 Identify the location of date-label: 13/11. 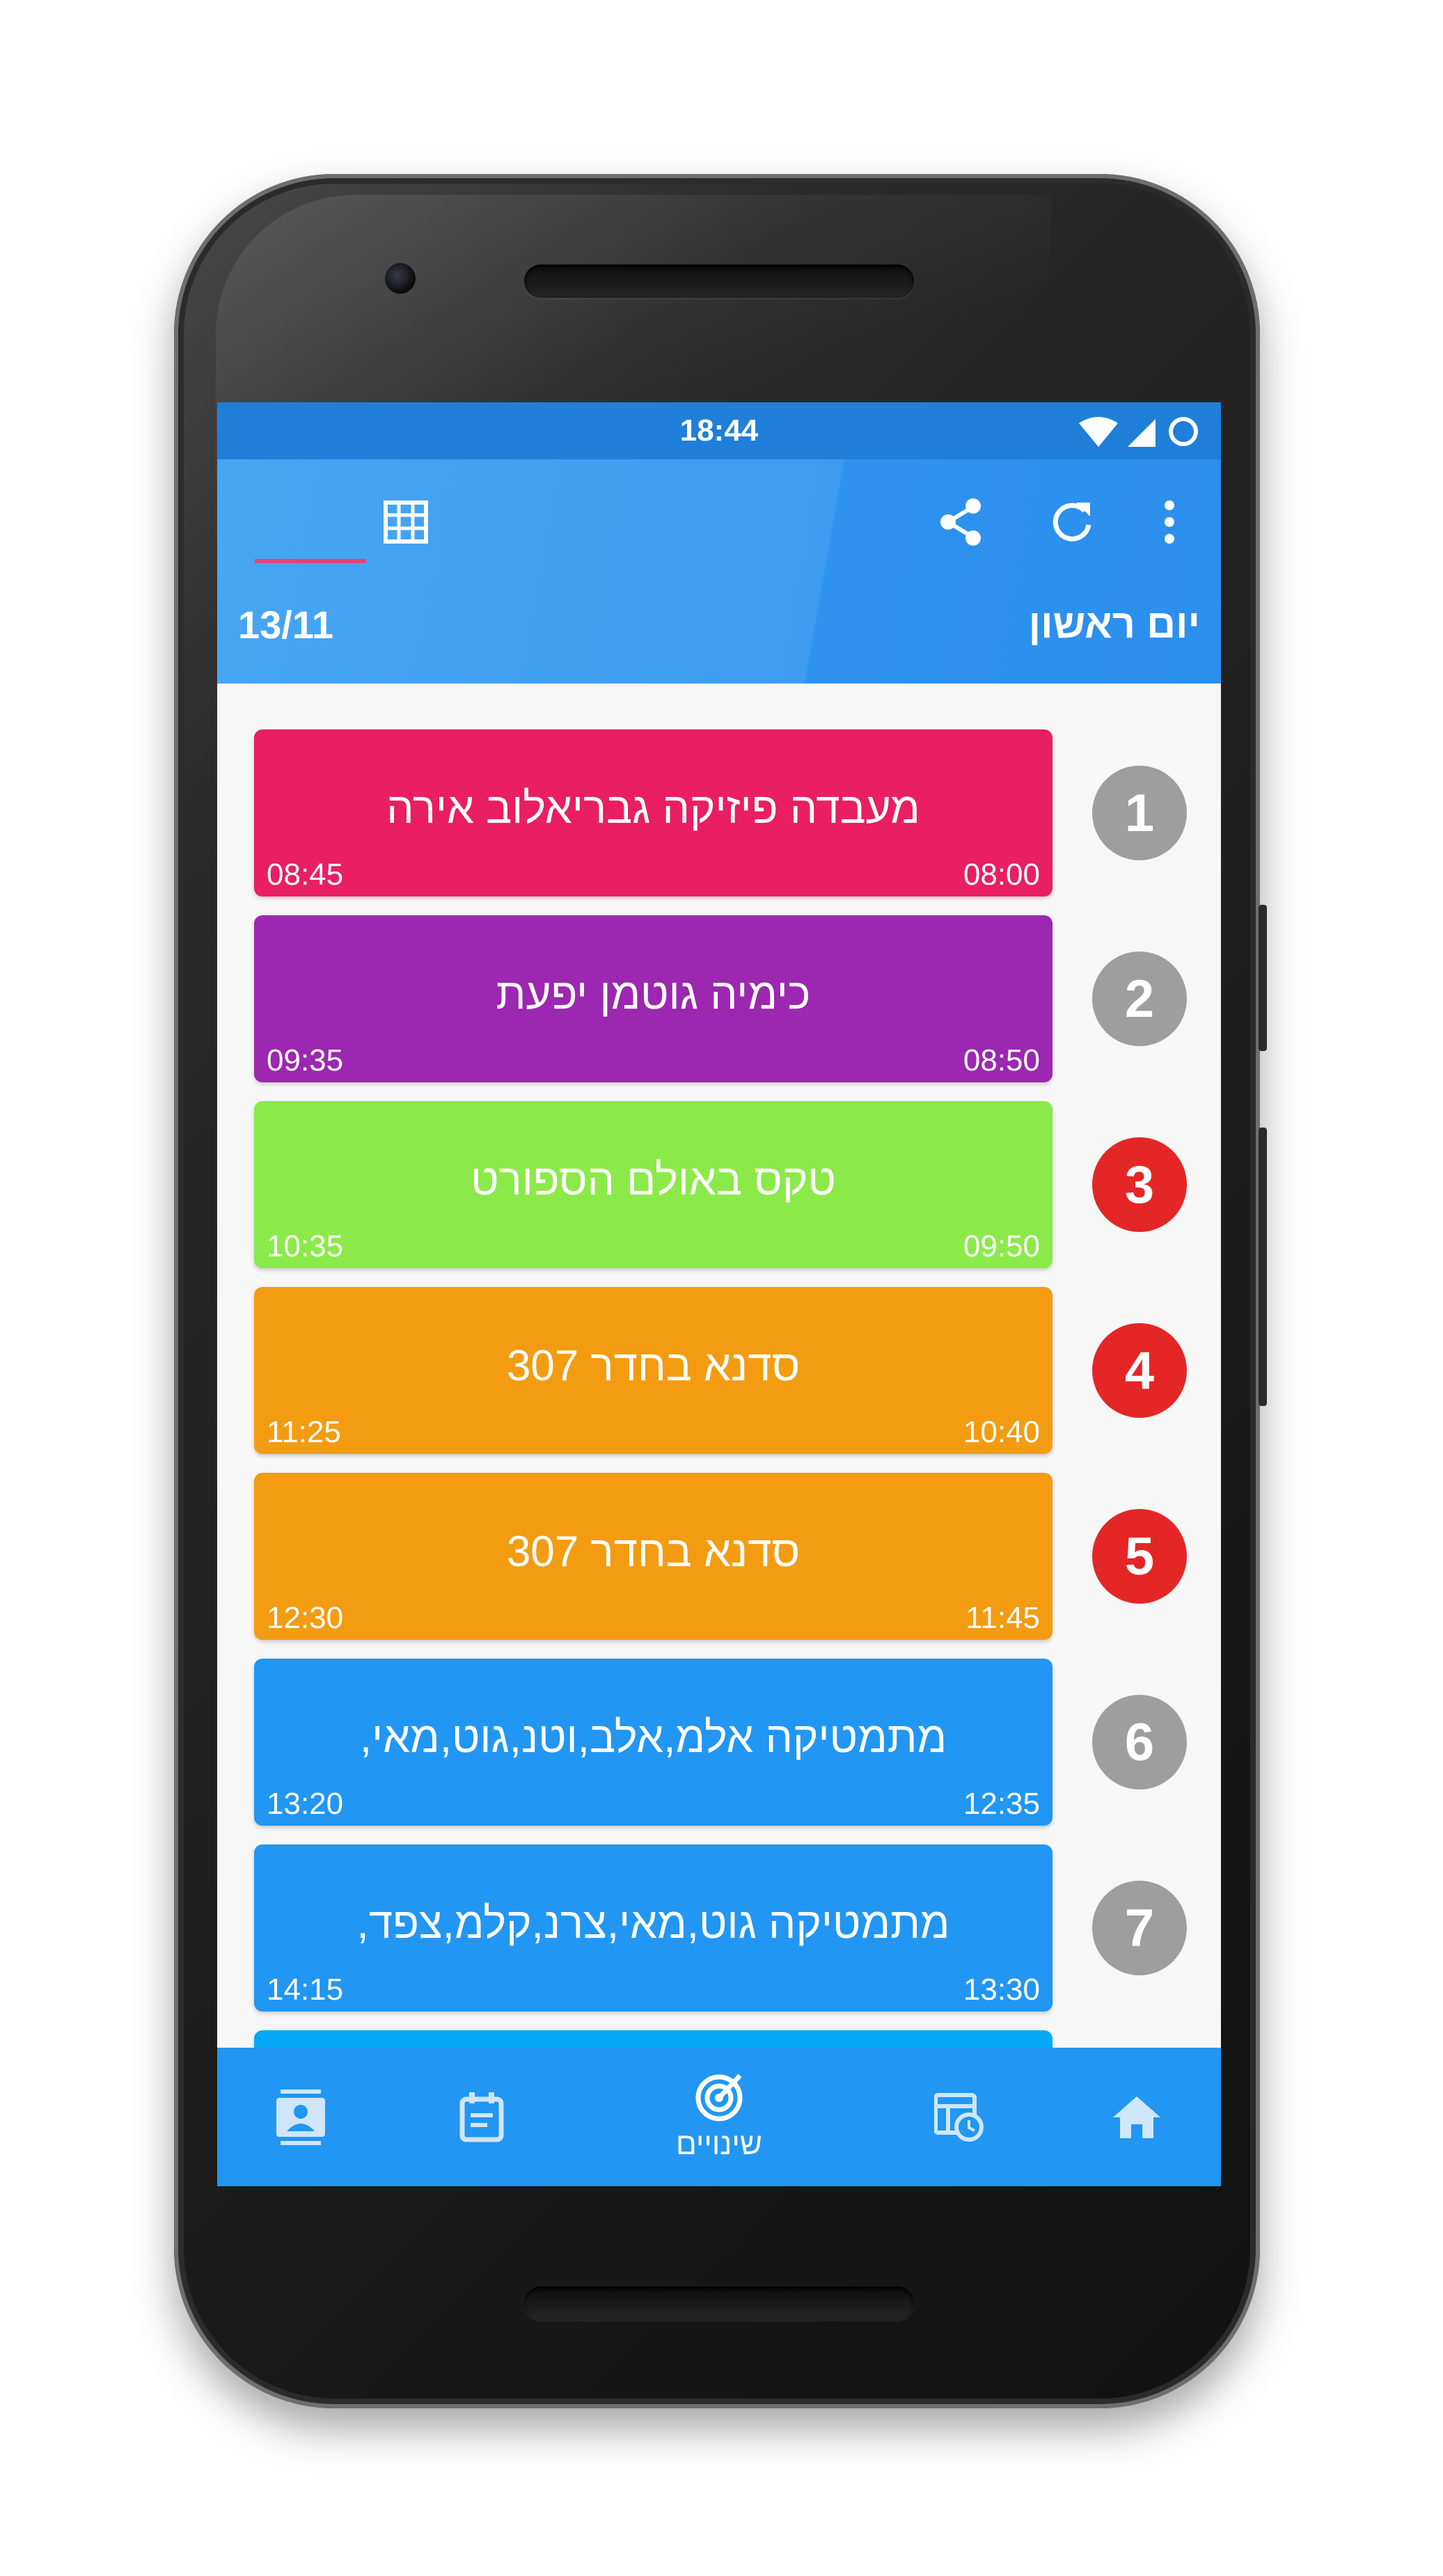
(286, 625).